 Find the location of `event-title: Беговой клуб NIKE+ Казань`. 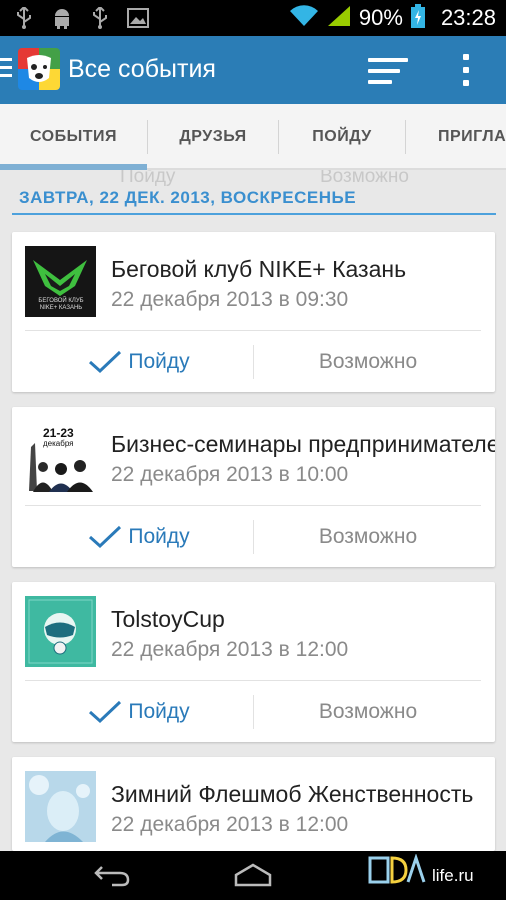

event-title: Беговой клуб NIKE+ Казань is located at coordinates (259, 269).